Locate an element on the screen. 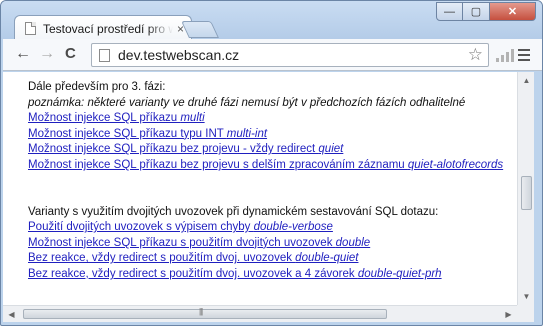 The height and width of the screenshot is (326, 543). window-controls: — ▢ ✕ is located at coordinates (486, 11).